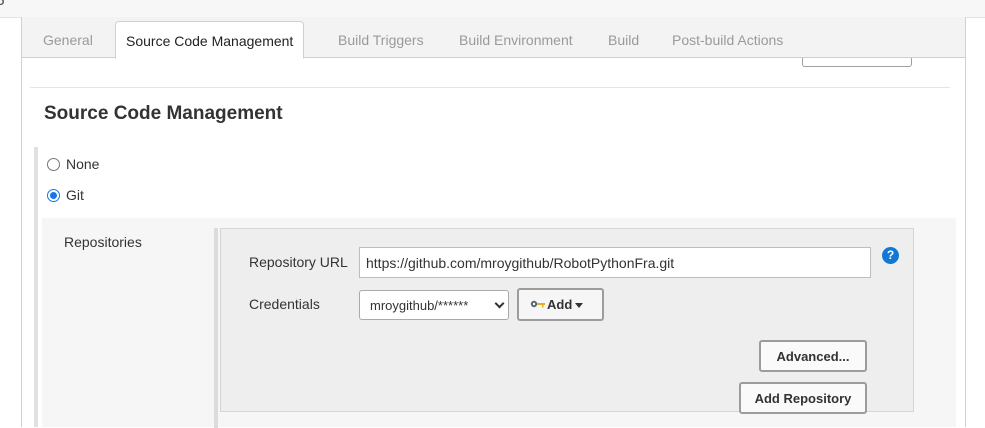  Describe the element at coordinates (615, 262) in the screenshot. I see `repository-url-input` at that location.